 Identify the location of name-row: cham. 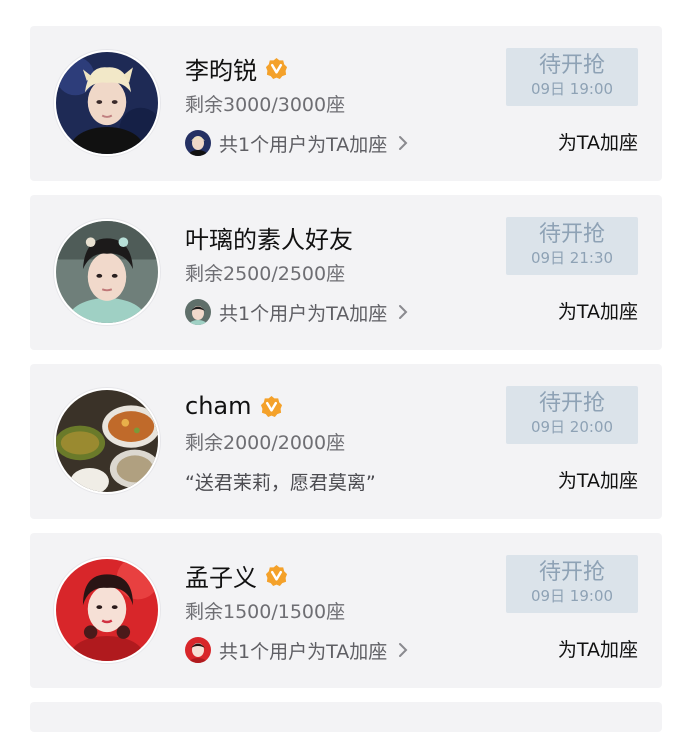
(234, 406).